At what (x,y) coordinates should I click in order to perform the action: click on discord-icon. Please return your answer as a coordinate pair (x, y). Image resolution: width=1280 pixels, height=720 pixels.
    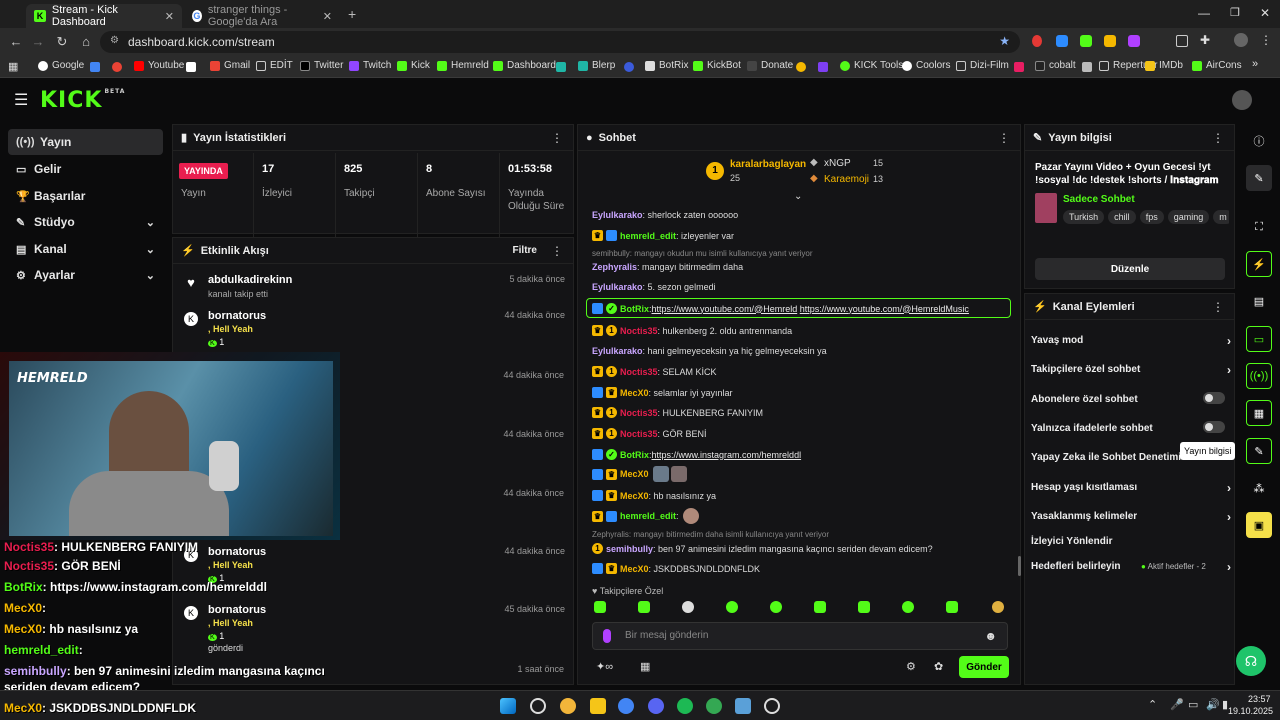
    Looking at the image, I should click on (656, 706).